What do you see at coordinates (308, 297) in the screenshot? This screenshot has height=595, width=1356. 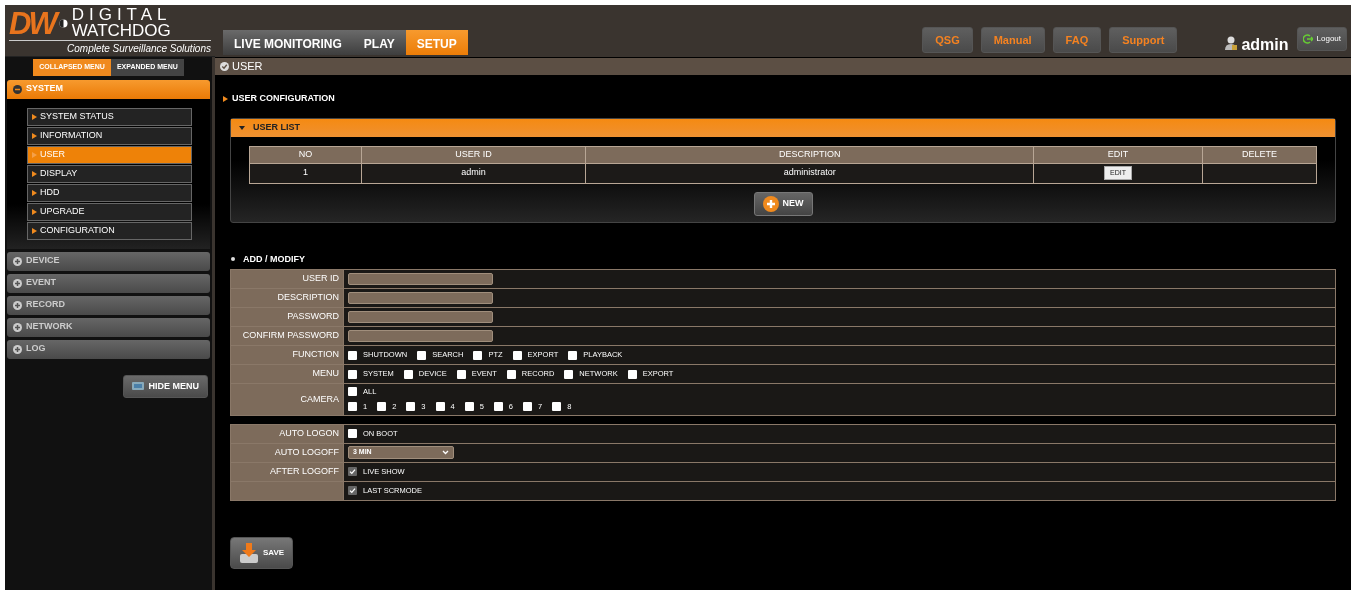 I see `field-label: DESCRIPTION` at bounding box center [308, 297].